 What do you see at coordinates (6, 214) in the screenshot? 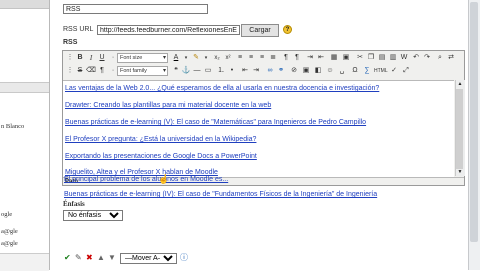
I see `left-panel-item: ogle` at bounding box center [6, 214].